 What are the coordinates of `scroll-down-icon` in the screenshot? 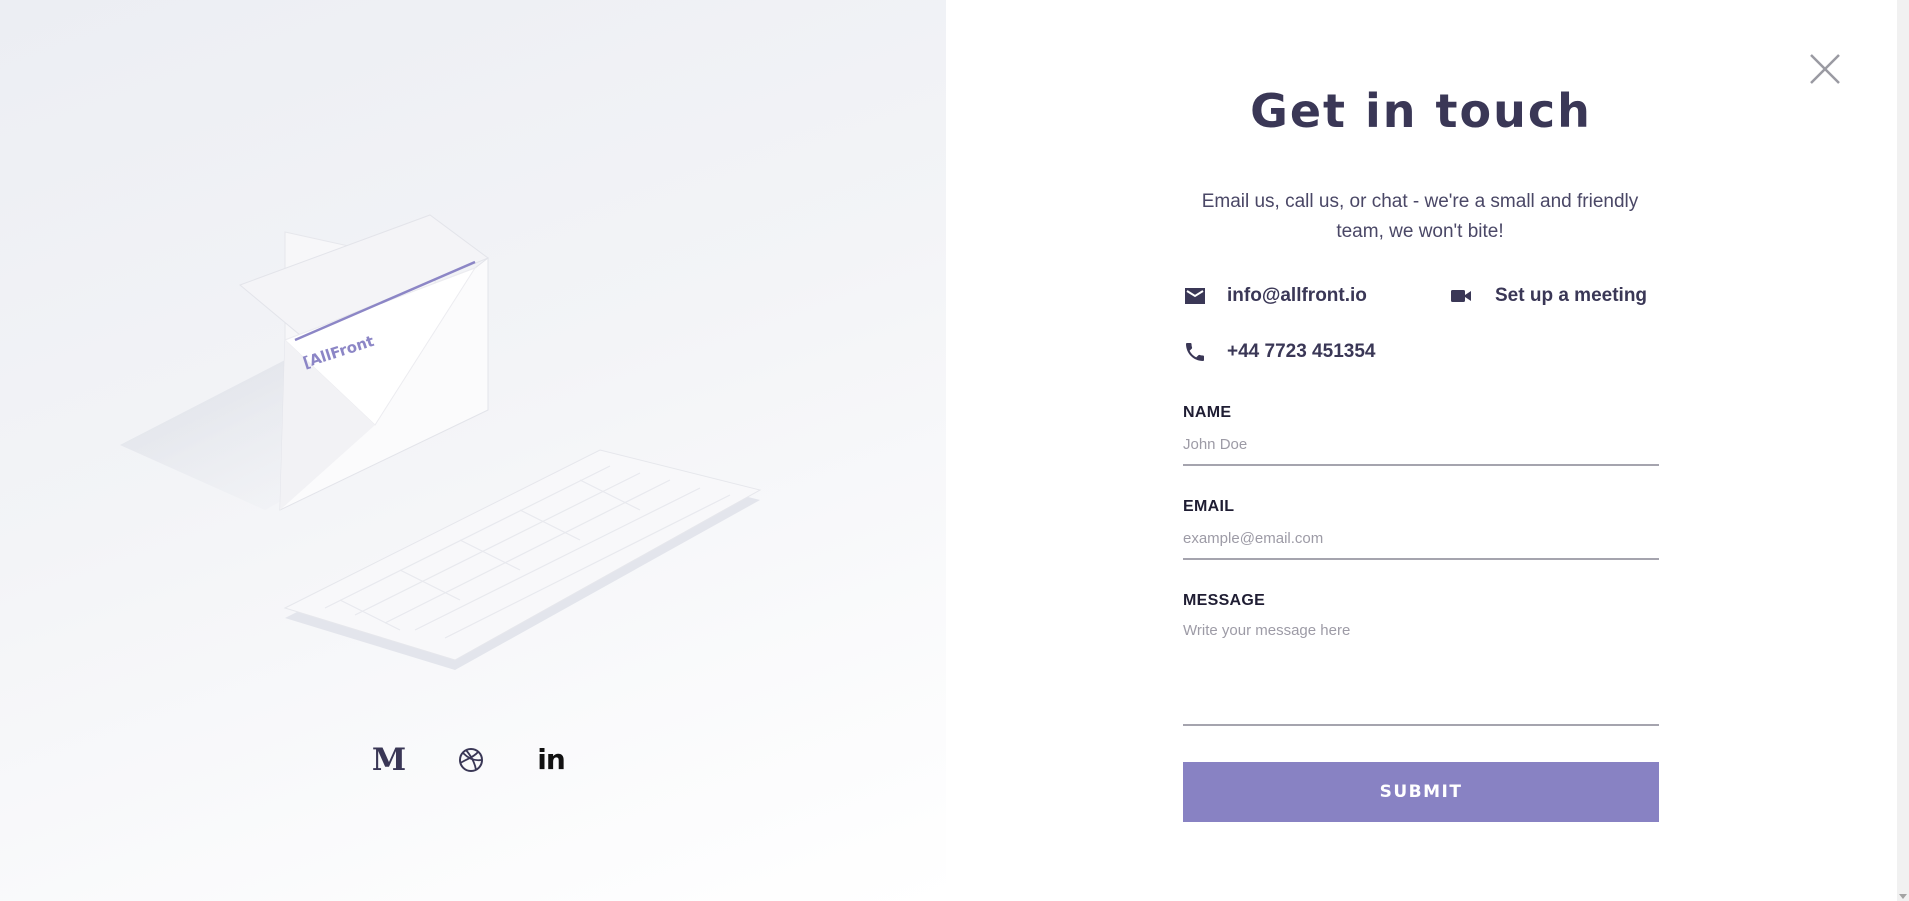 It's located at (1903, 896).